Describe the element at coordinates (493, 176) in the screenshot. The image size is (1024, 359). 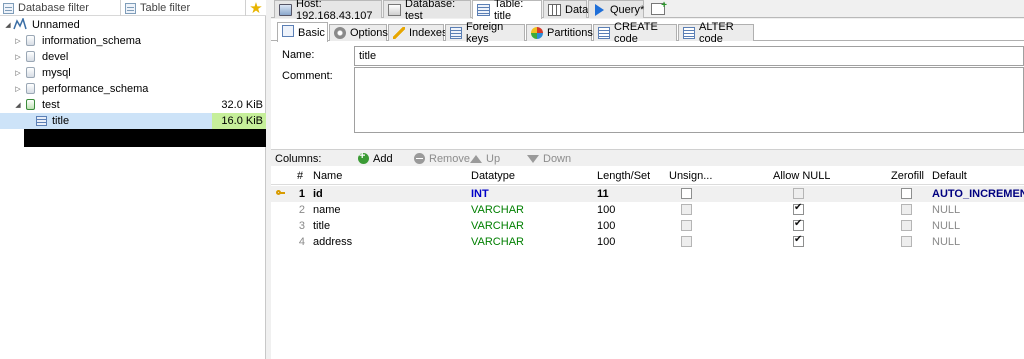
I see `header-datatype: Datatype` at that location.